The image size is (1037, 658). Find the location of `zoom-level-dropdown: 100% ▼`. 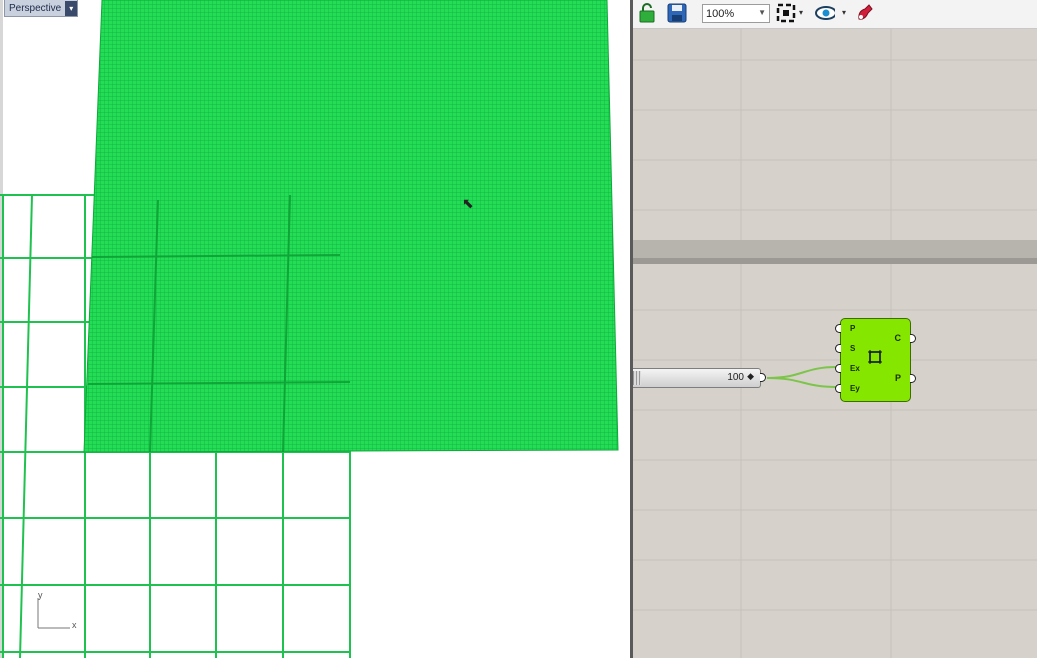

zoom-level-dropdown: 100% ▼ is located at coordinates (736, 13).